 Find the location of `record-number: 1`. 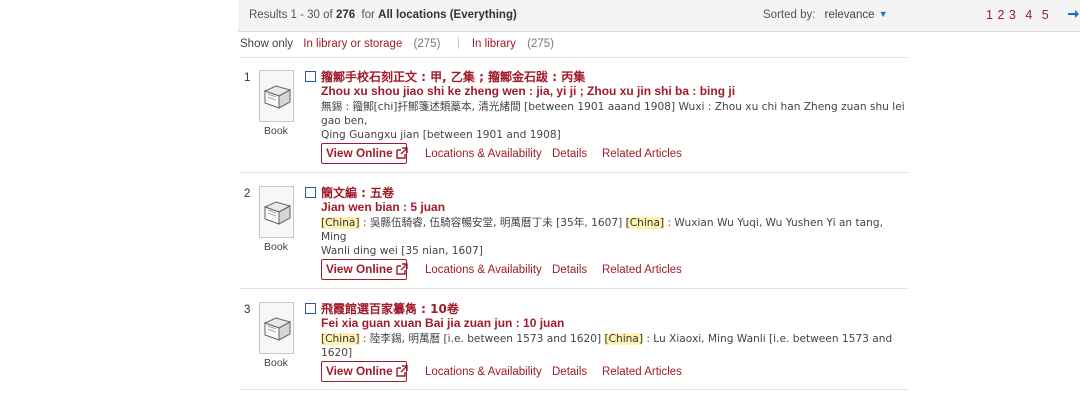

record-number: 1 is located at coordinates (247, 78).